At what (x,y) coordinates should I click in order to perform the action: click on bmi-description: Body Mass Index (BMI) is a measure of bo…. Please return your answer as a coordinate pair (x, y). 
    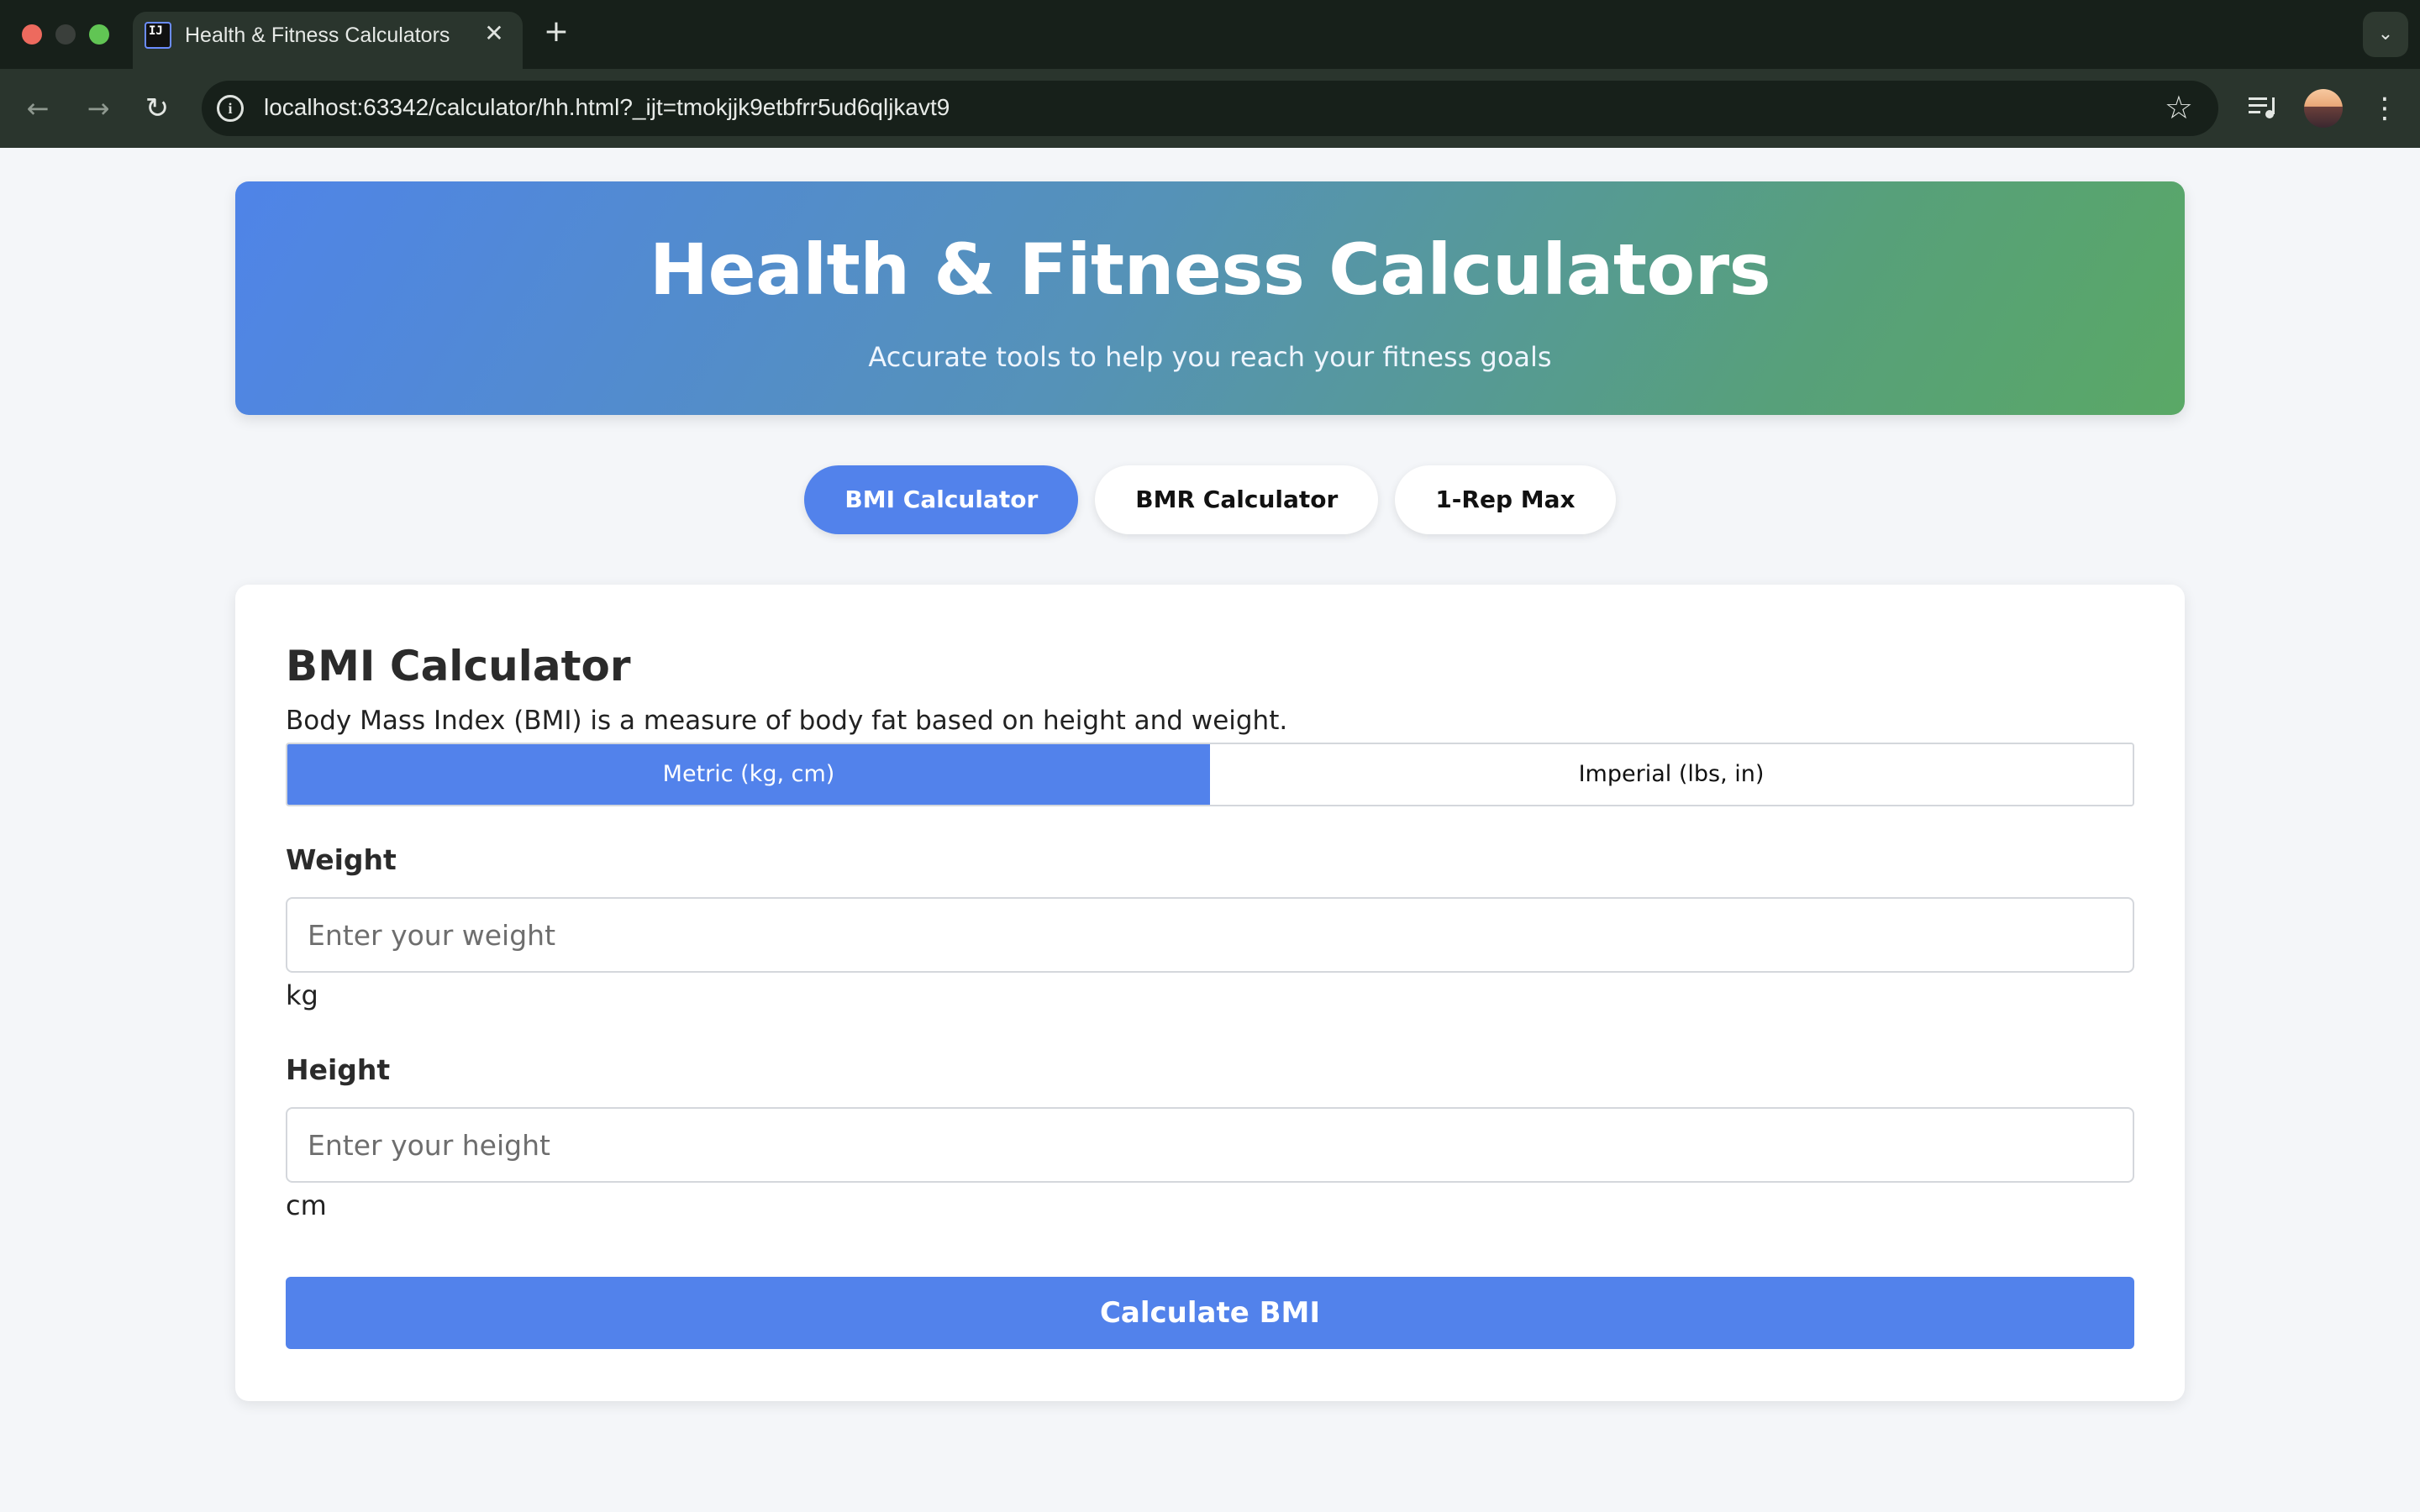
    Looking at the image, I should click on (787, 721).